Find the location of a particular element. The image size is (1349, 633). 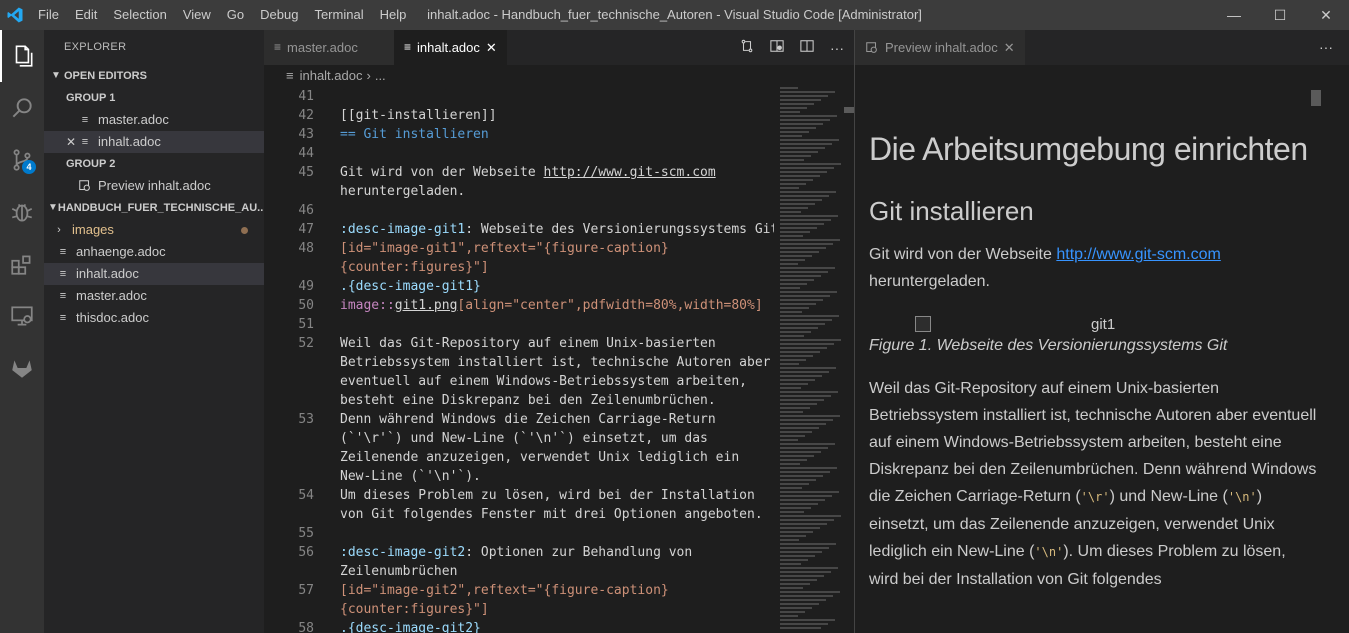

minimap is located at coordinates (811, 360).